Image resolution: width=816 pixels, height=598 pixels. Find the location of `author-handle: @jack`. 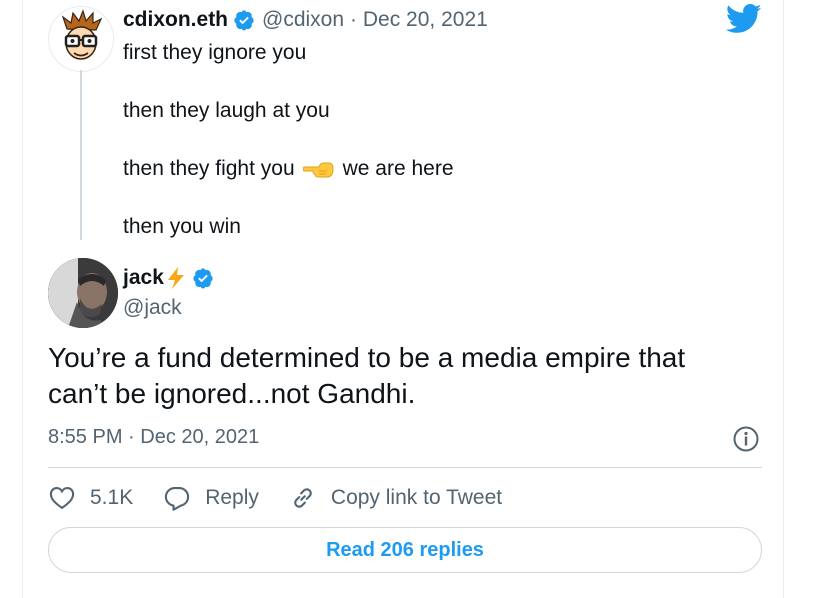

author-handle: @jack is located at coordinates (152, 308).